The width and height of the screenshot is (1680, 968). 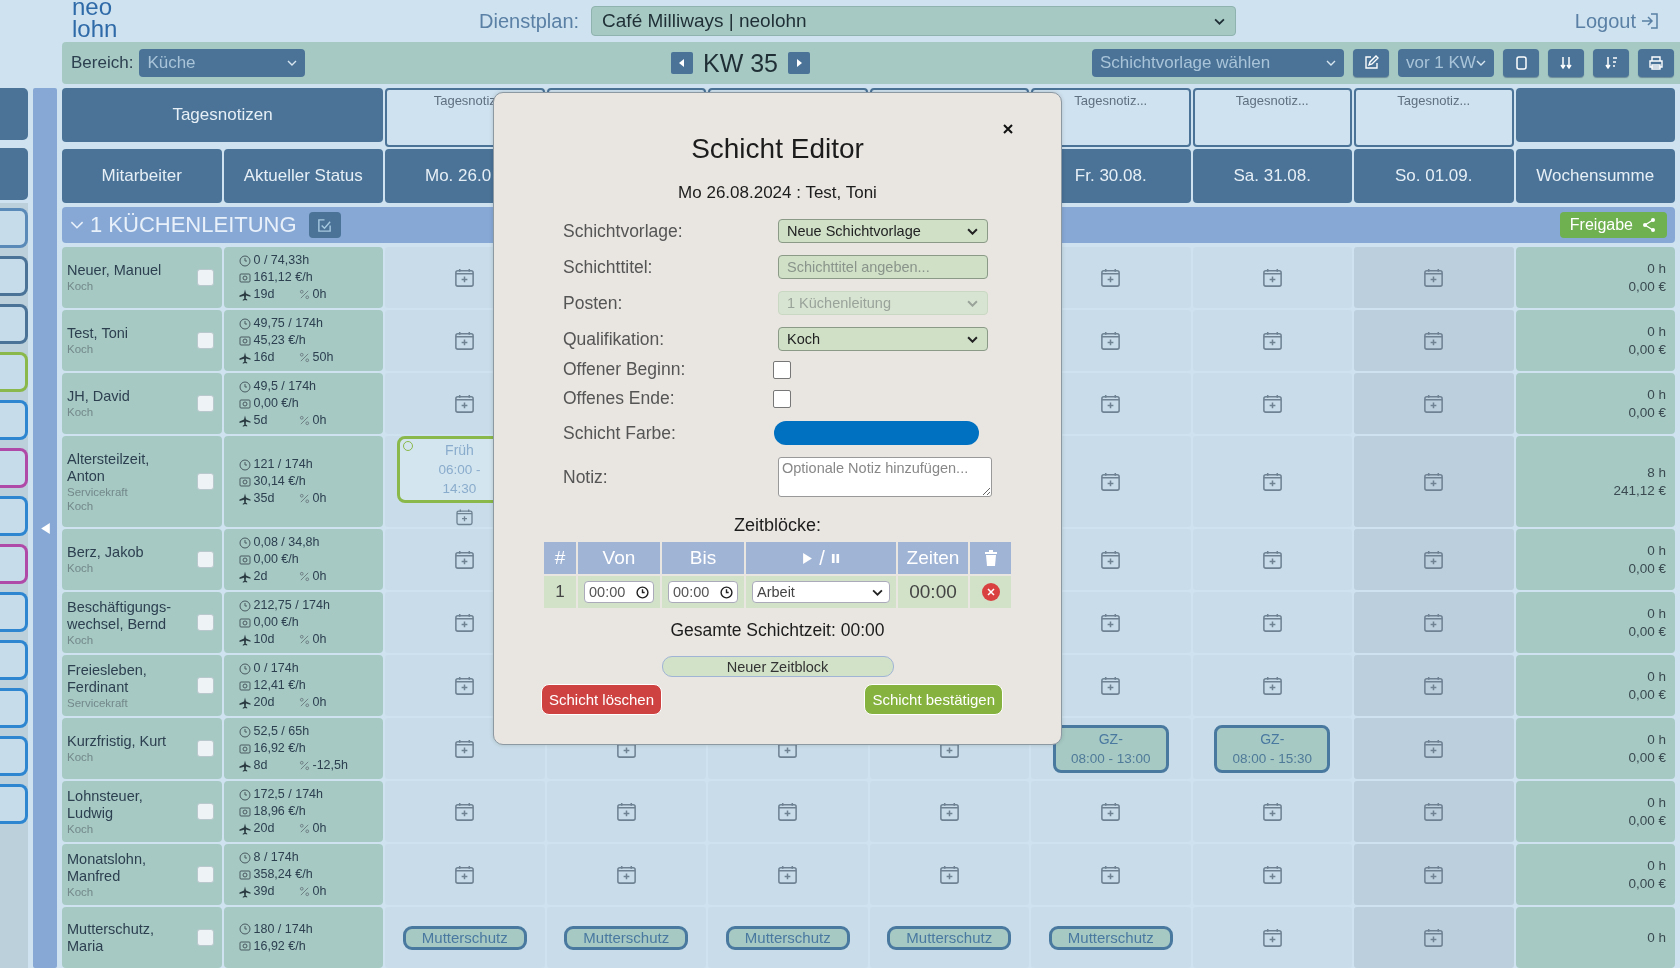 What do you see at coordinates (77, 225) in the screenshot?
I see `chevron-icon` at bounding box center [77, 225].